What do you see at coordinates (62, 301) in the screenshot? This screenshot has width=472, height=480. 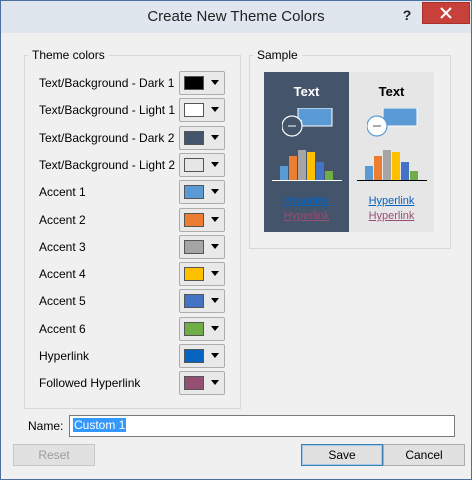 I see `theme-color-label: Accent 5` at bounding box center [62, 301].